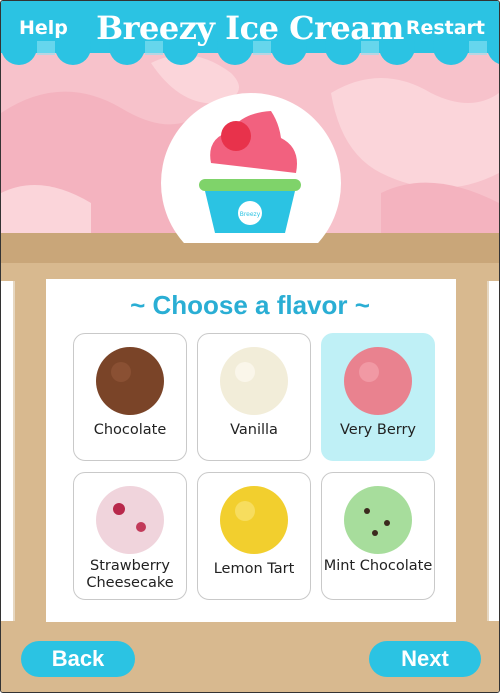  Describe the element at coordinates (130, 574) in the screenshot. I see `flavor-label: Strawberry Cheesecake` at that location.